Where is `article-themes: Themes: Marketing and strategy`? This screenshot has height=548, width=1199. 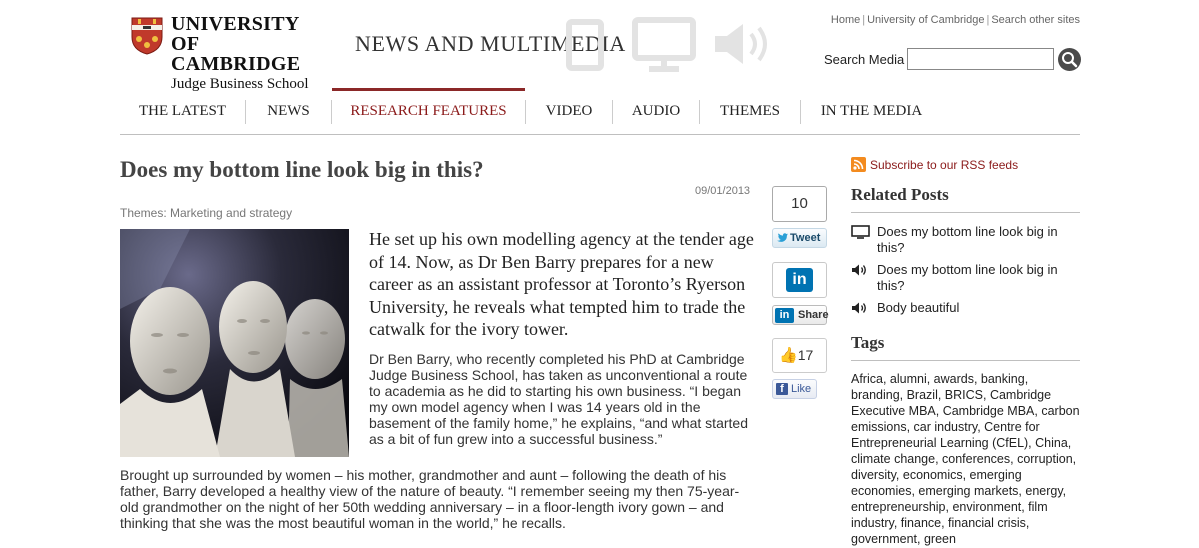
article-themes: Themes: Marketing and strategy is located at coordinates (206, 213).